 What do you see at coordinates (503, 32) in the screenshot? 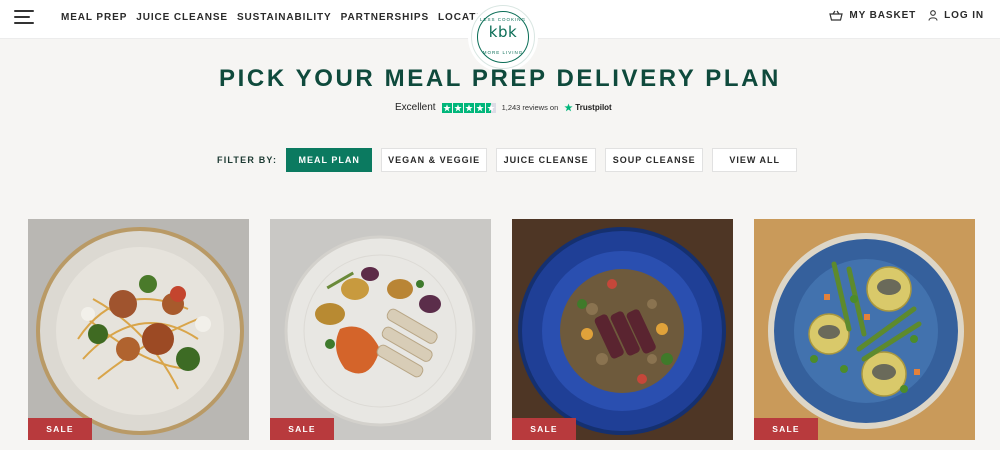
I see `logo-mark: kbk` at bounding box center [503, 32].